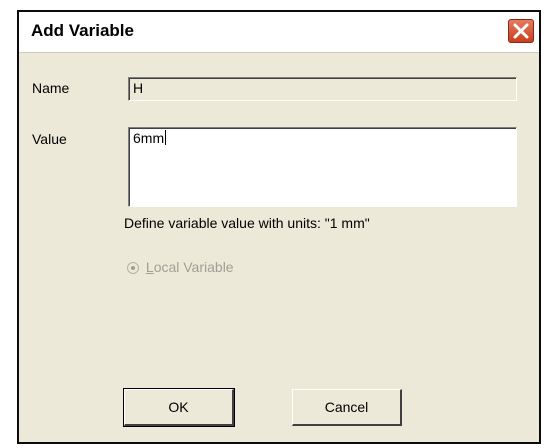 Image resolution: width=550 pixels, height=448 pixels. What do you see at coordinates (82, 30) in the screenshot?
I see `dialog-title: Add Variable` at bounding box center [82, 30].